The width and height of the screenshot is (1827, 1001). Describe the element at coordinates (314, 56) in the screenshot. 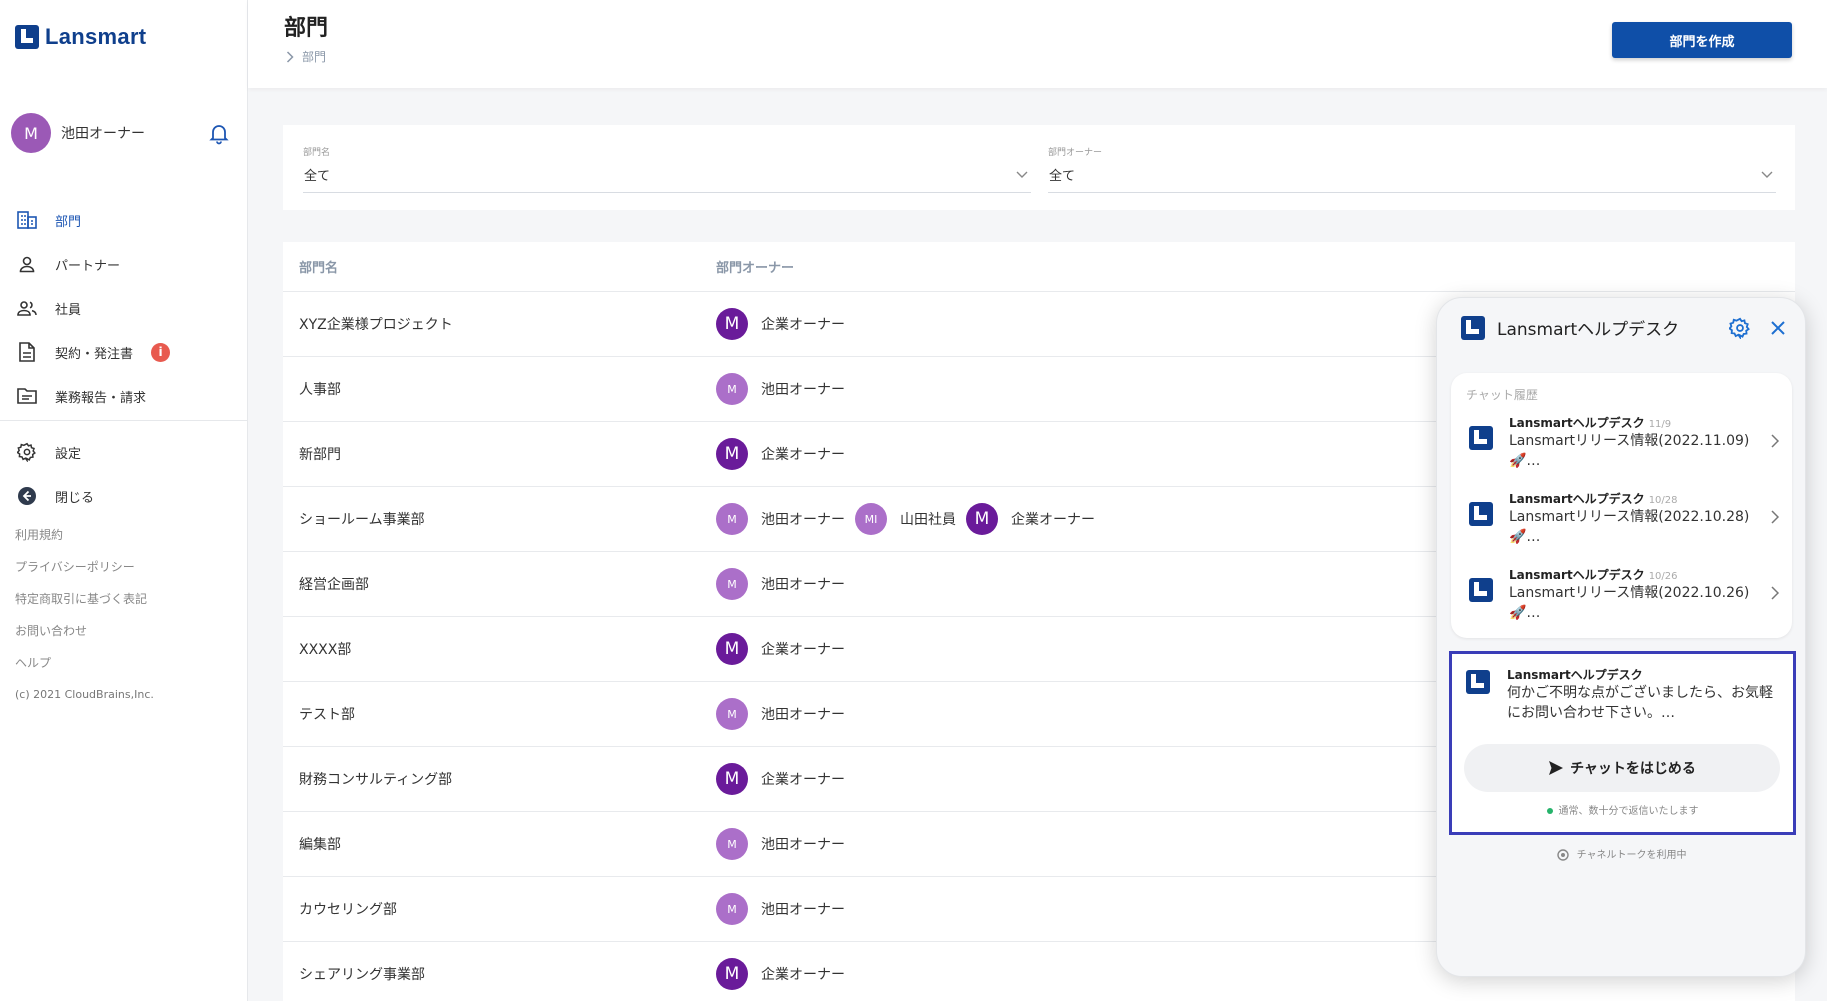

I see `breadcrumb-item: 部門` at that location.